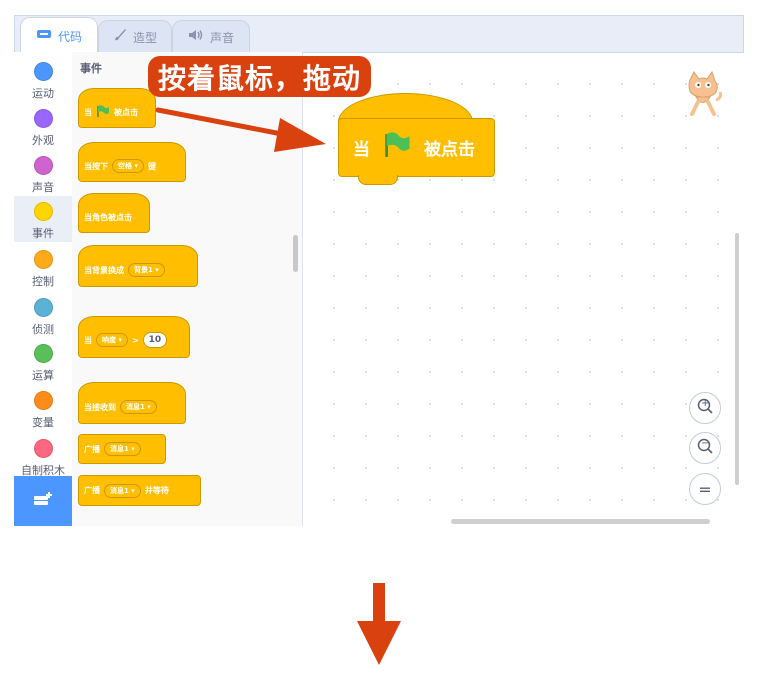 This screenshot has height=678, width=762. What do you see at coordinates (69, 36) in the screenshot?
I see `tab-code-label: 代码` at bounding box center [69, 36].